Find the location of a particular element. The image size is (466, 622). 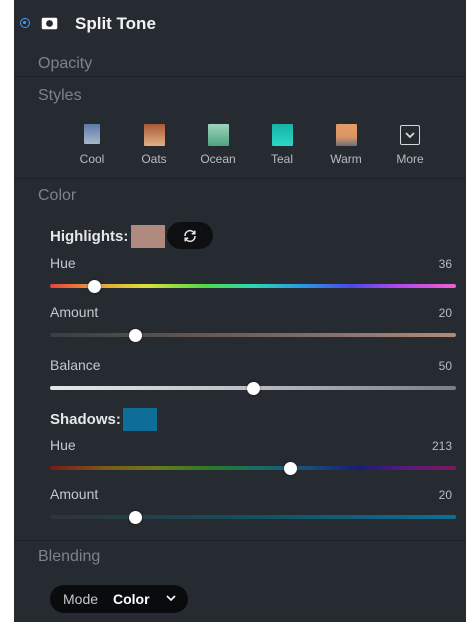

reset-icon is located at coordinates (190, 236).